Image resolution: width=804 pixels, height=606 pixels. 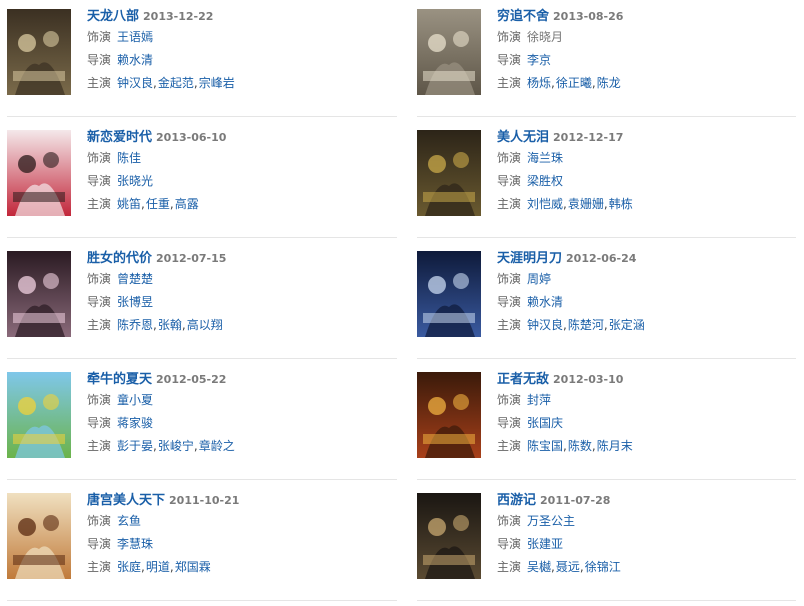 I want to click on role-name: 童小夏, so click(x=135, y=400).